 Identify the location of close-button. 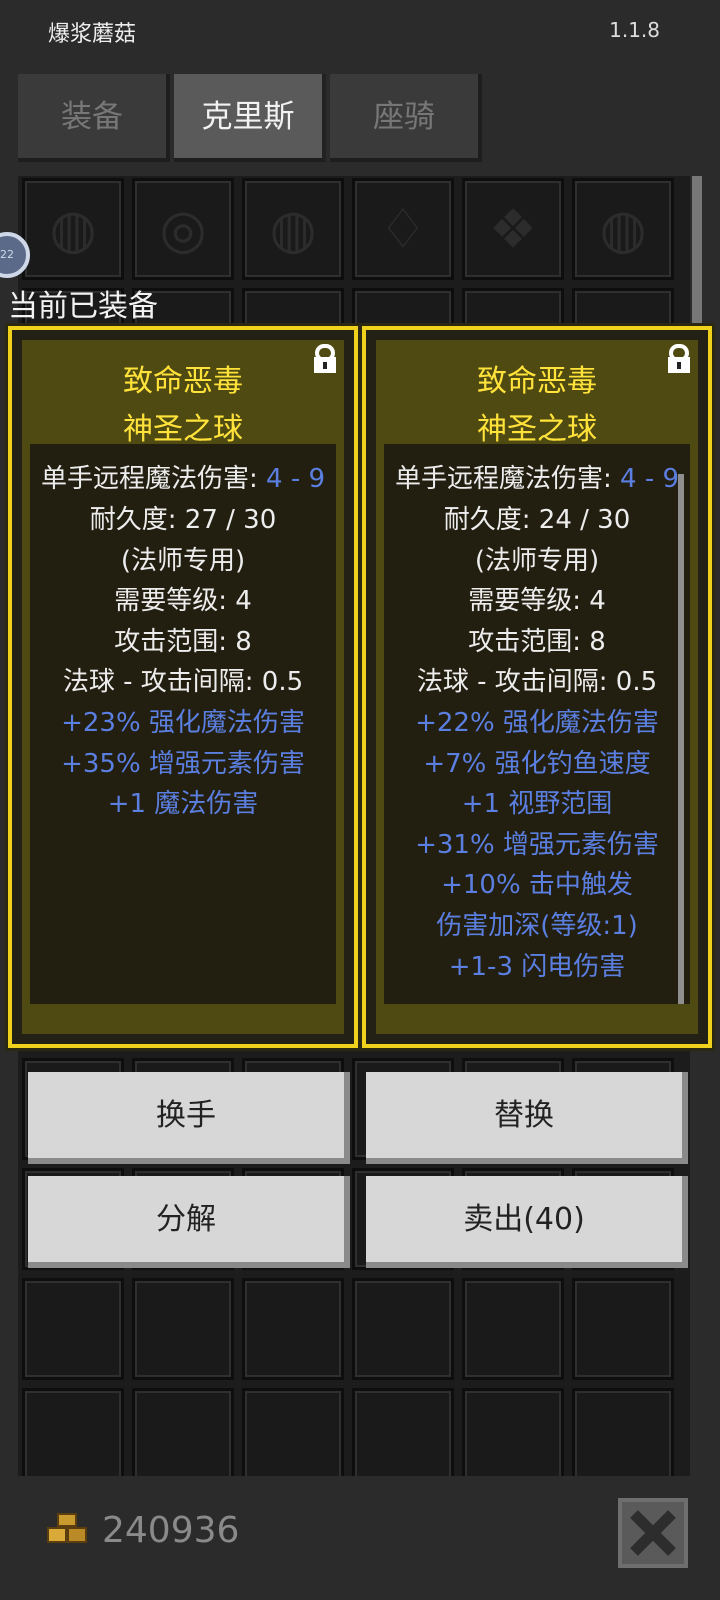
(653, 1533).